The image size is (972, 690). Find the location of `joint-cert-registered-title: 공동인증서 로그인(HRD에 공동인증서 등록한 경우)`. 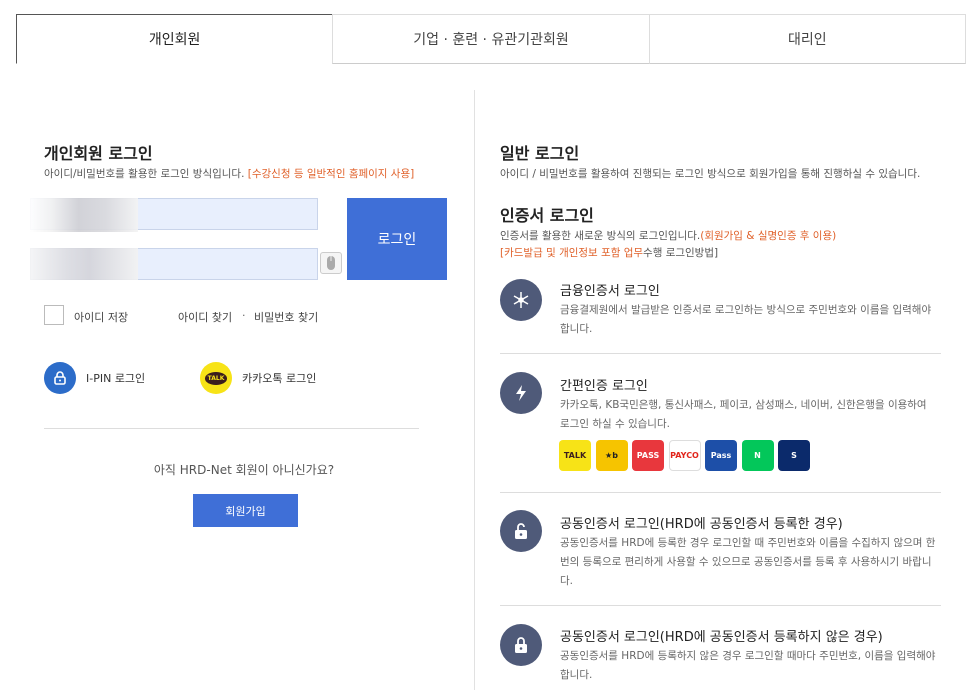

joint-cert-registered-title: 공동인증서 로그인(HRD에 공동인증서 등록한 경우) is located at coordinates (701, 522).